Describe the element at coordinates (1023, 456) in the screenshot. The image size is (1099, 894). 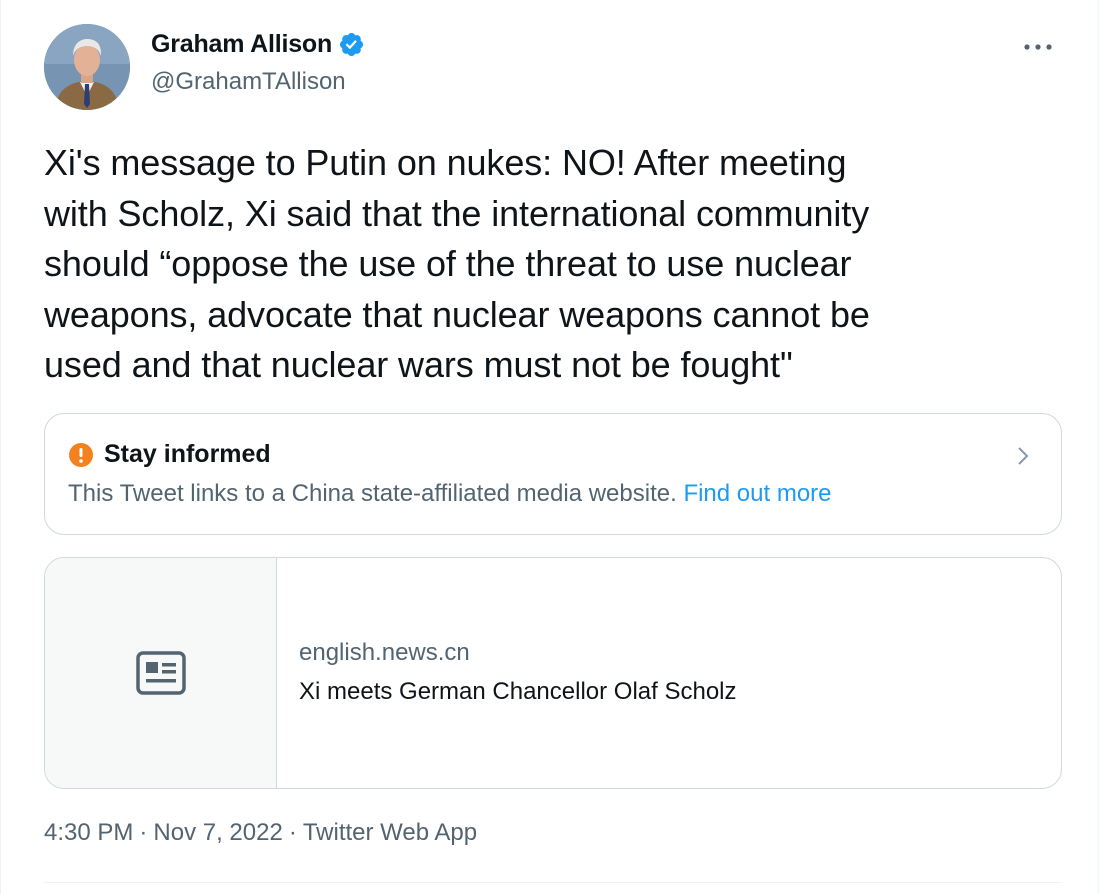
I see `chevron-right-icon` at that location.